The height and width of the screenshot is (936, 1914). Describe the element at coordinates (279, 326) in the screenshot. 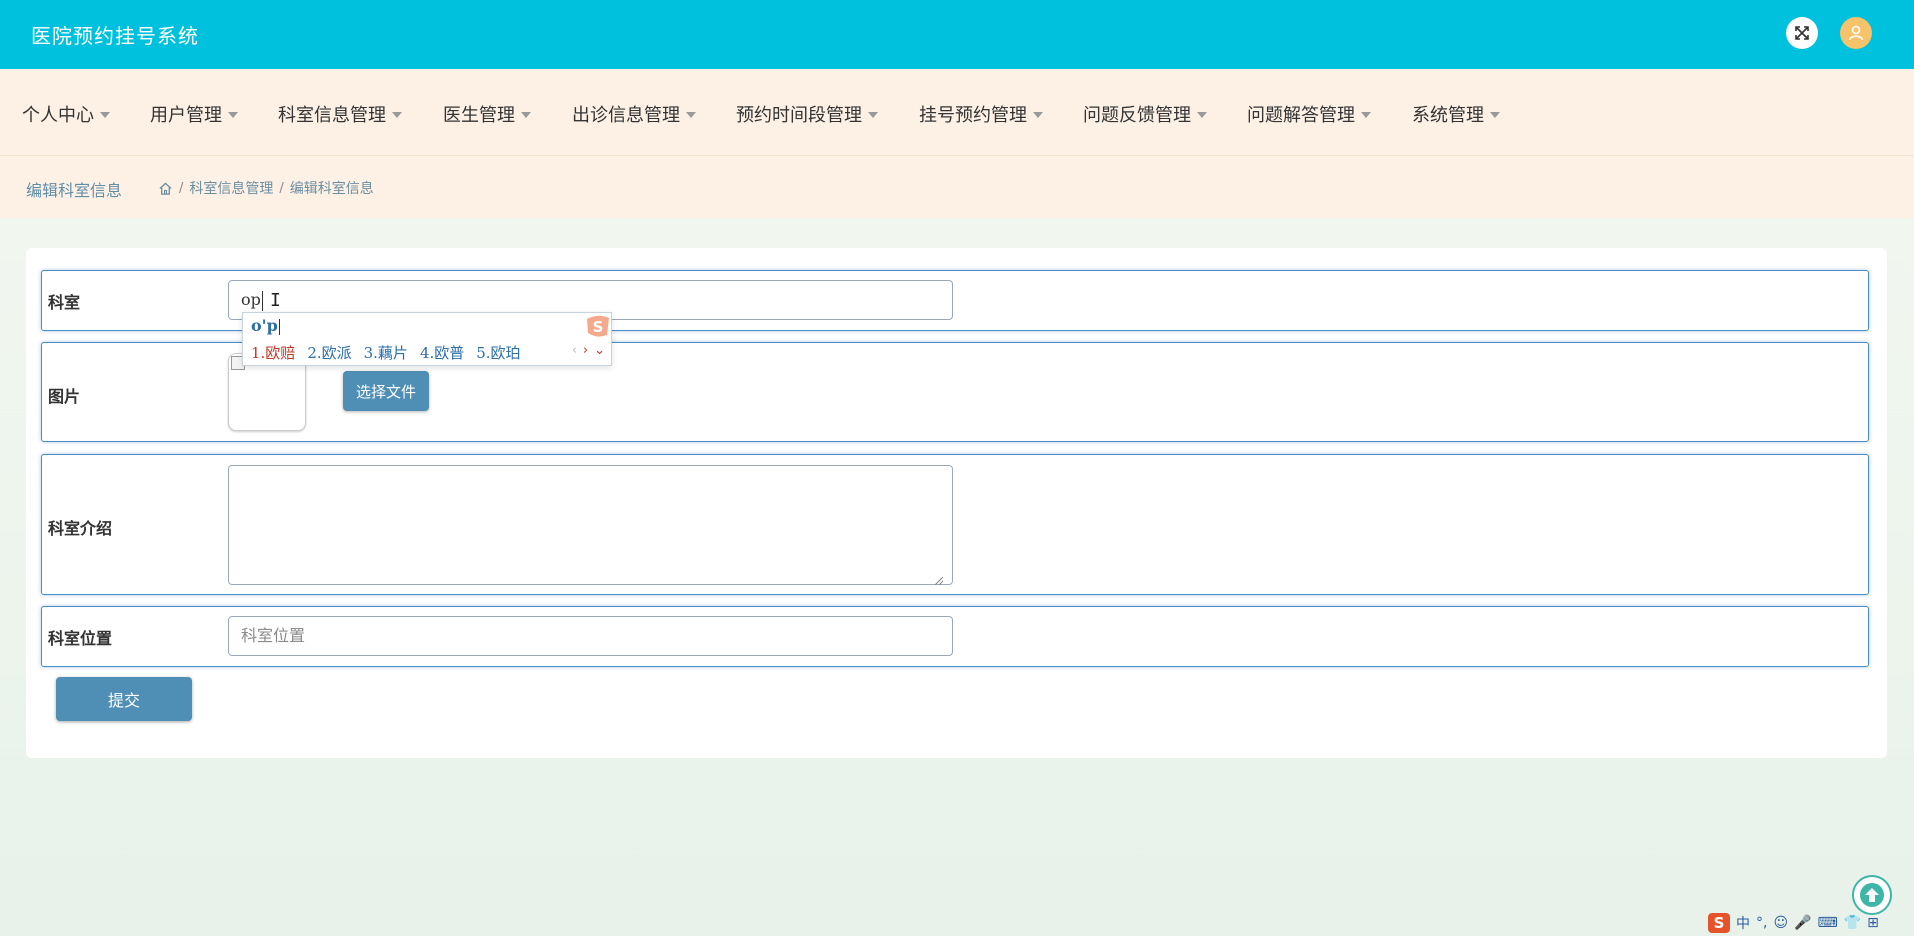

I see `ime-caret` at that location.